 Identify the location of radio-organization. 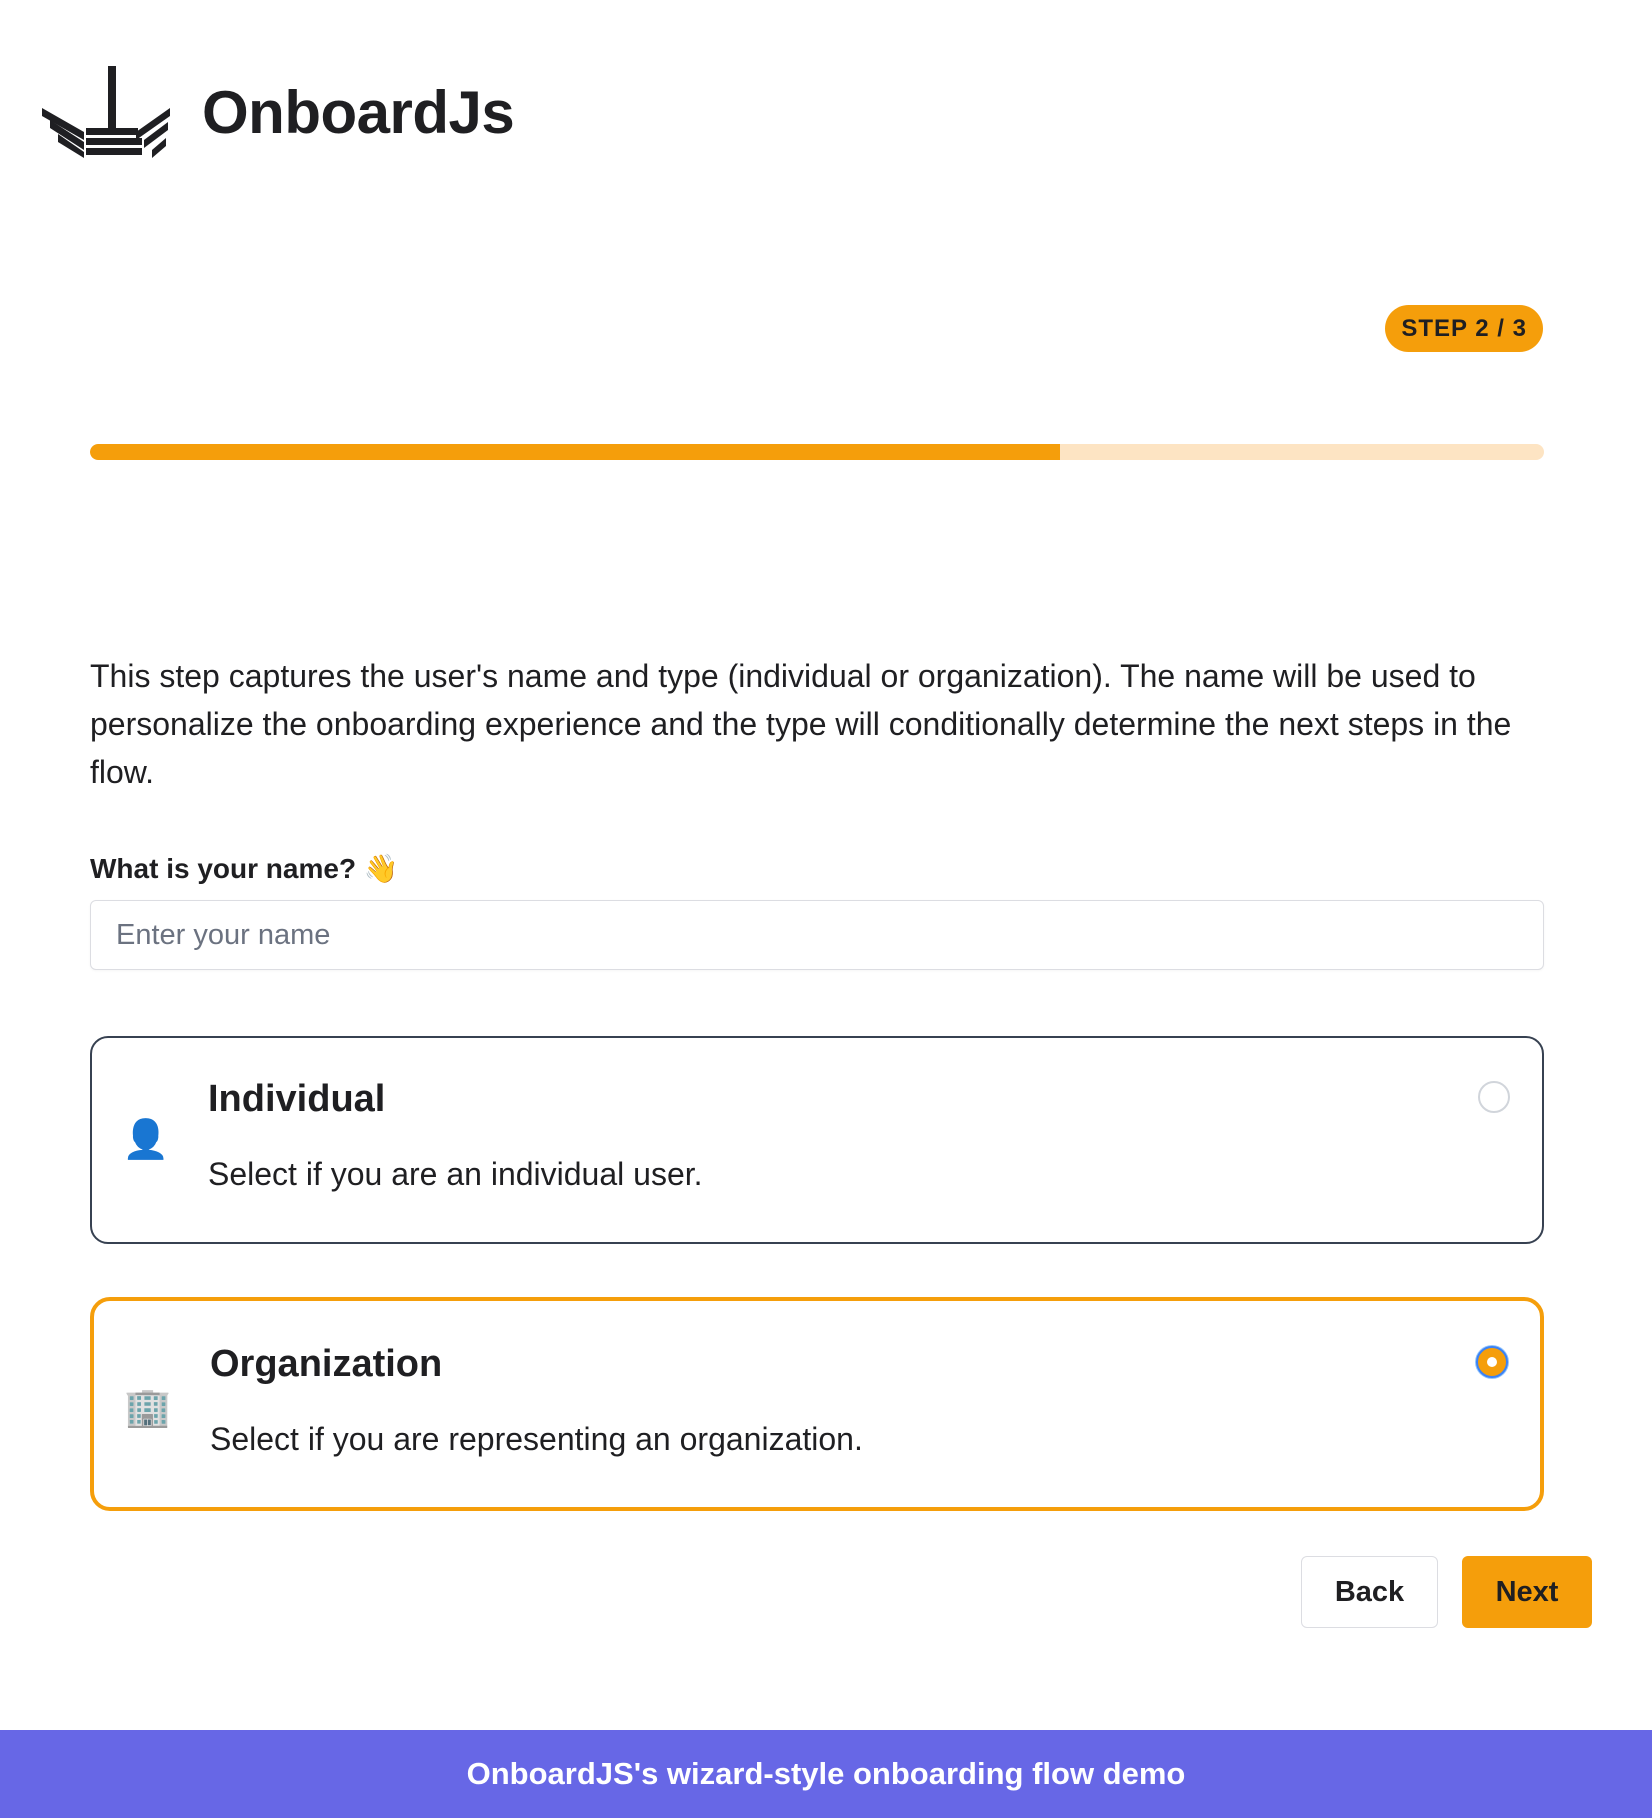
(1492, 1362).